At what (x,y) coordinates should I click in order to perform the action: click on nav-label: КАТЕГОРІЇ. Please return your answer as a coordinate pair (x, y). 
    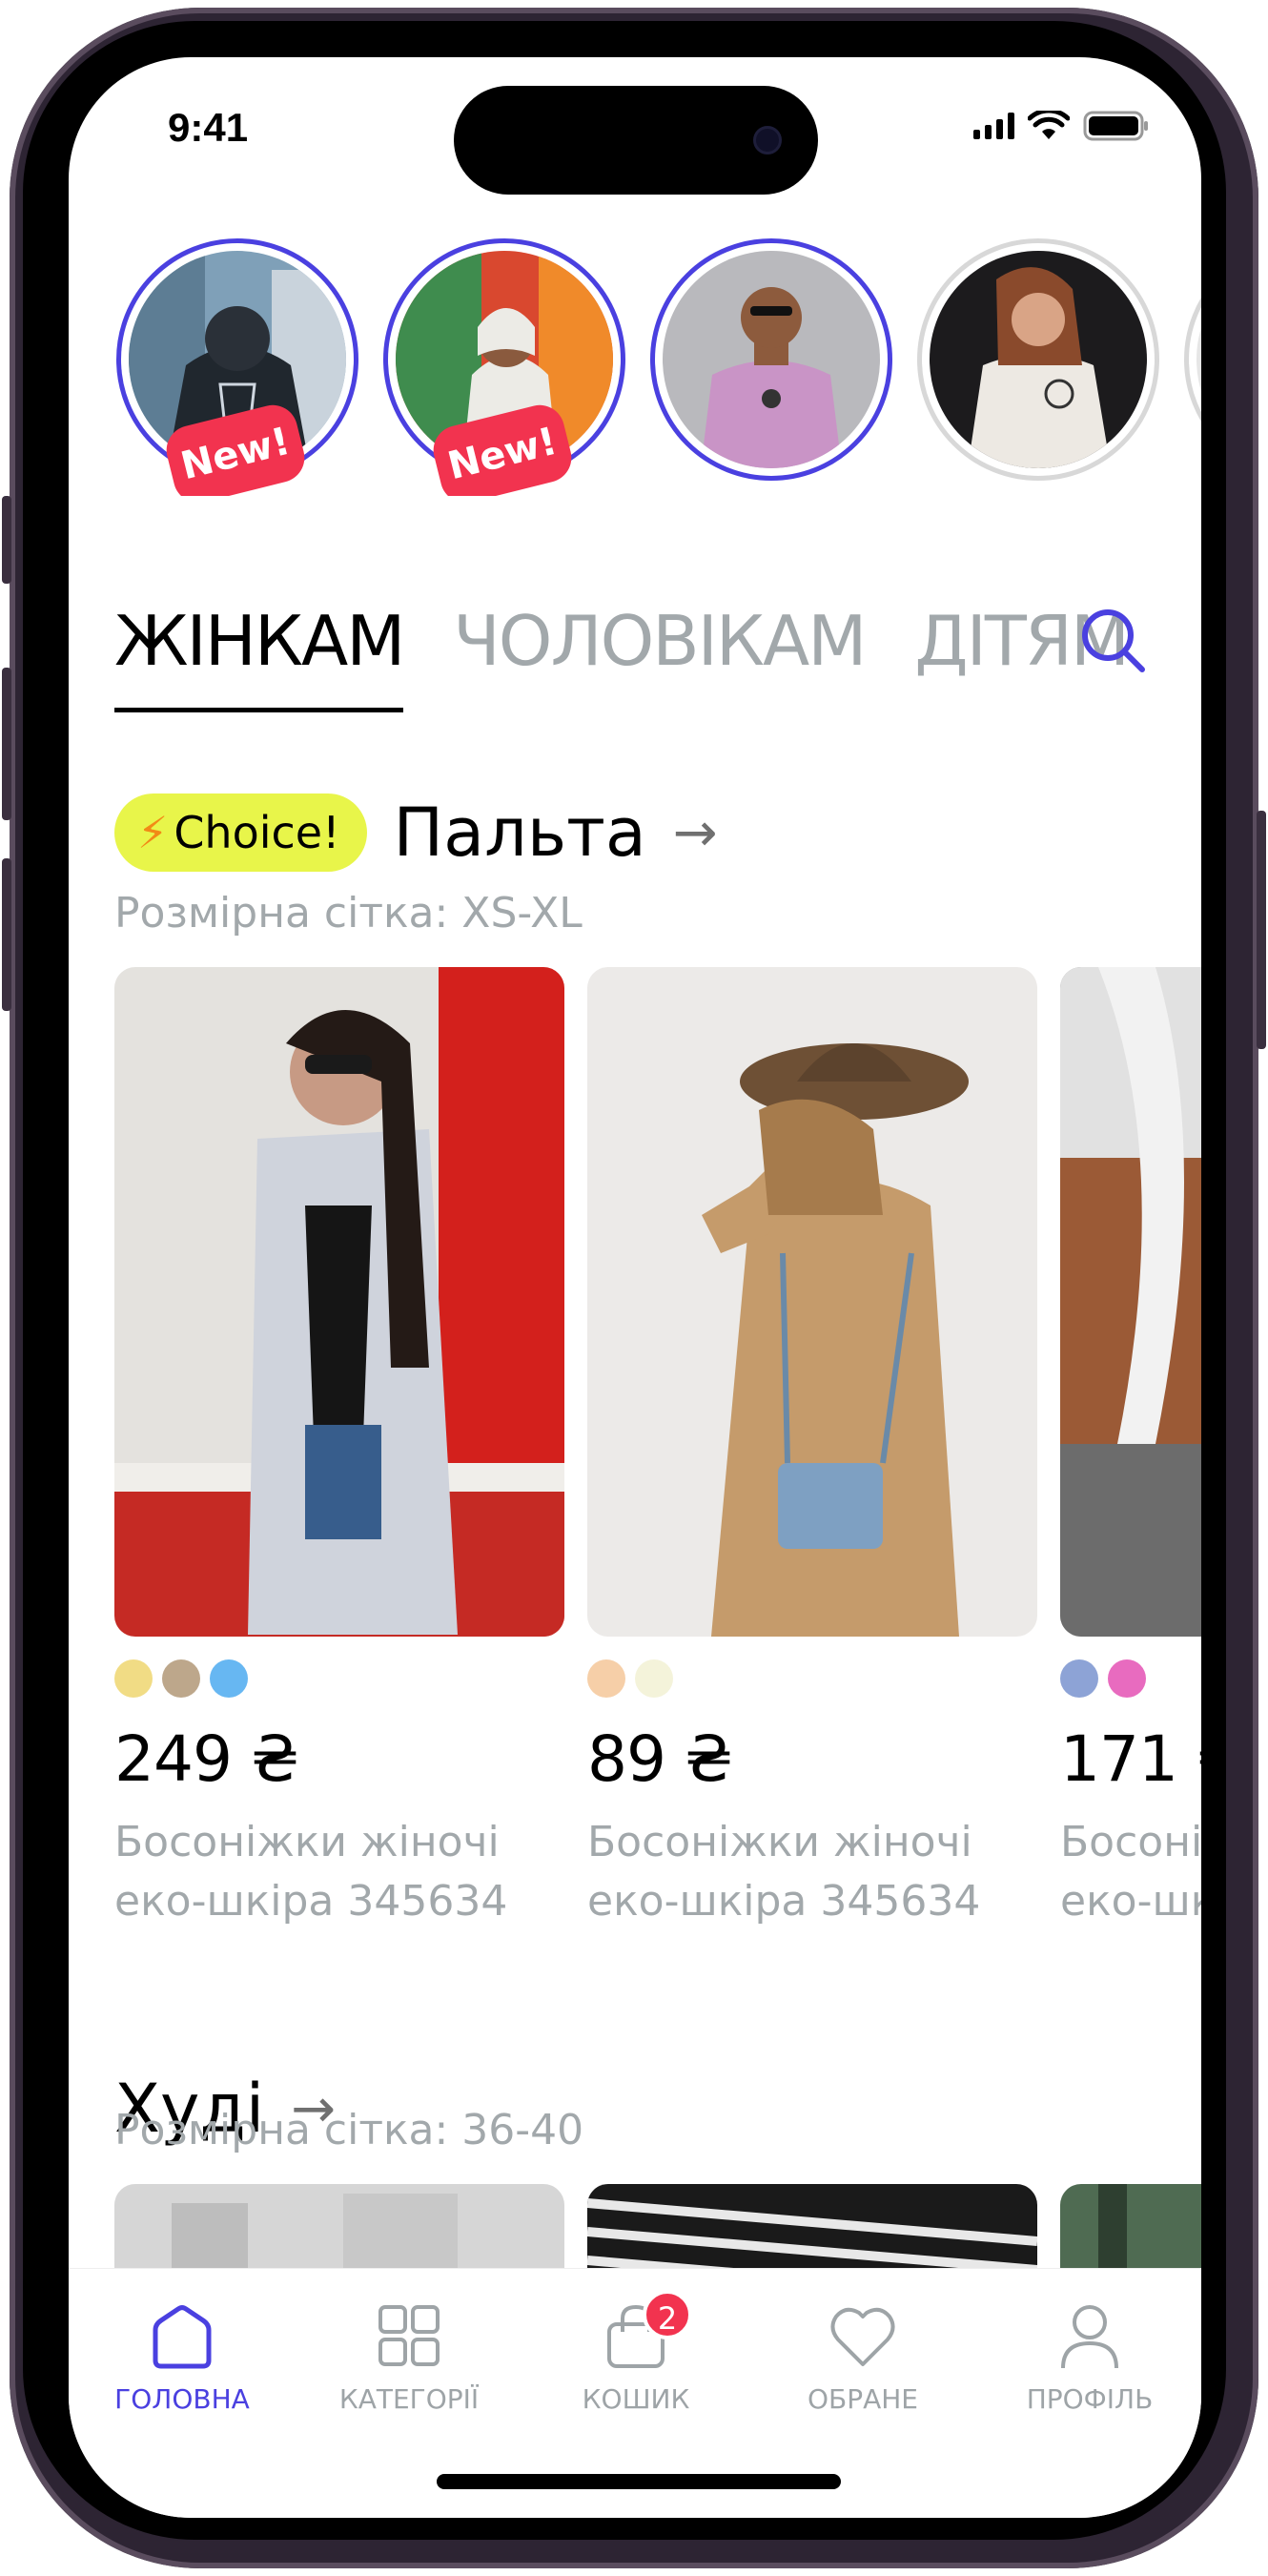
    Looking at the image, I should click on (409, 2399).